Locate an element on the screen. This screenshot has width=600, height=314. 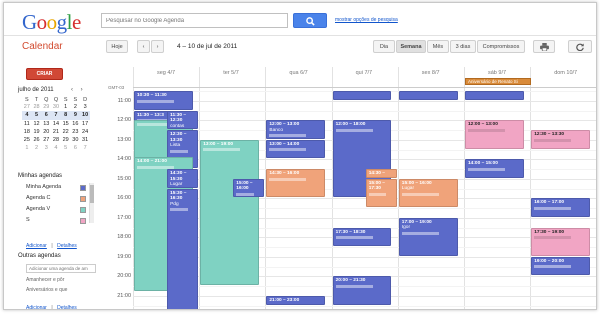
other-calendar-item: Aniversários e que is located at coordinates (46, 290).